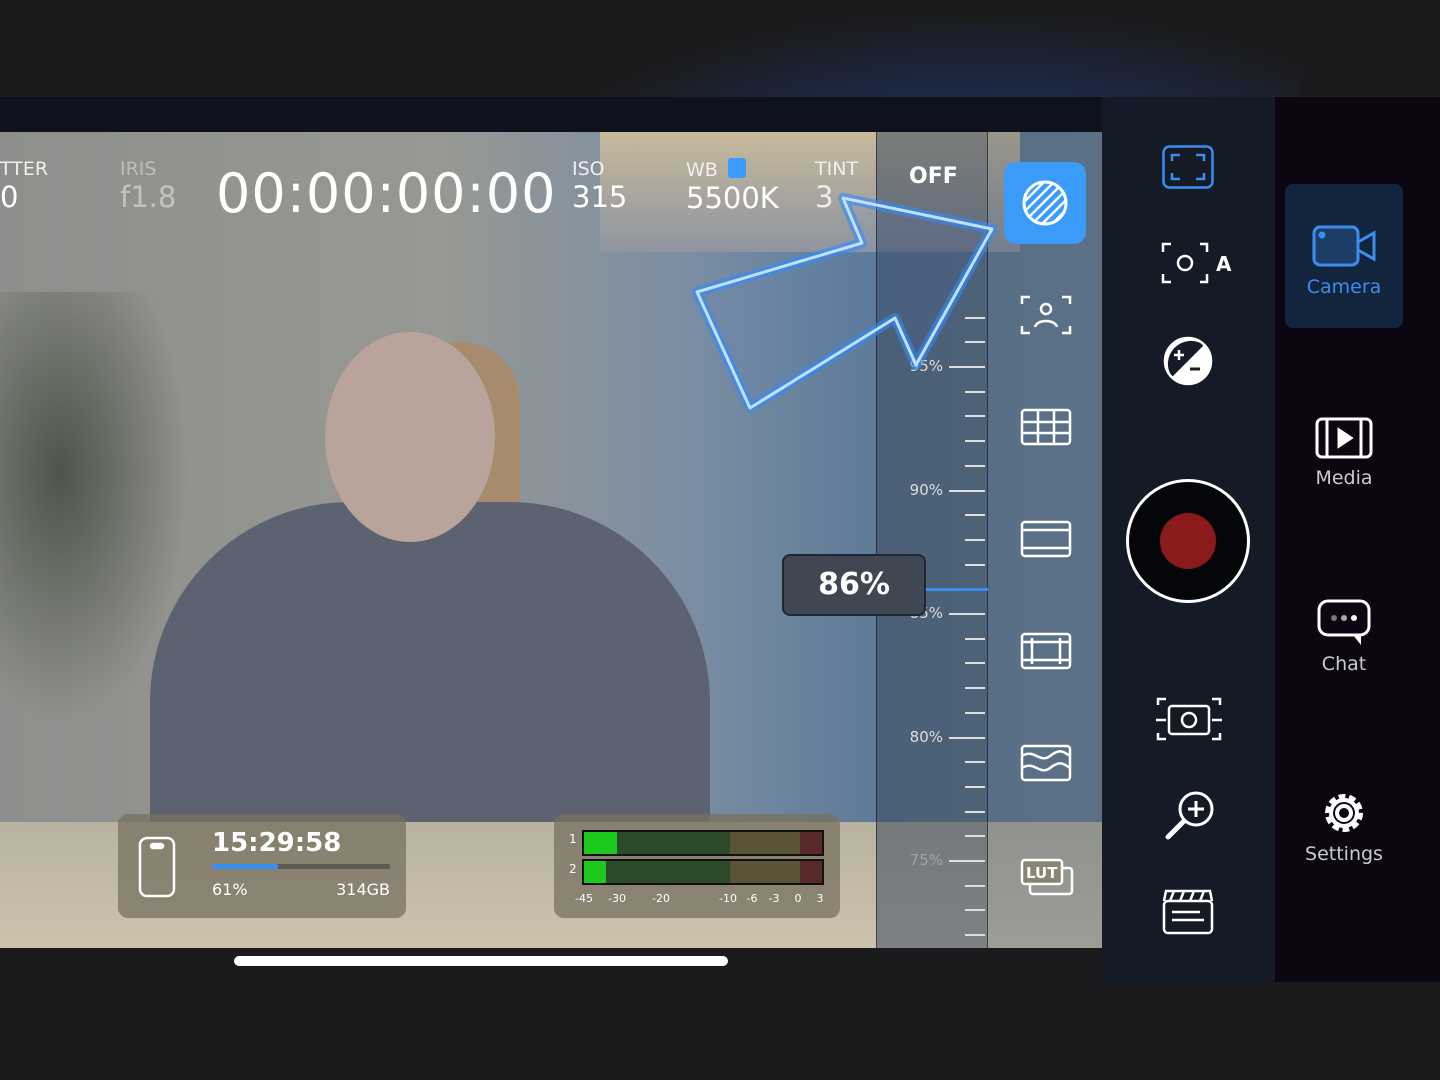  Describe the element at coordinates (1188, 911) in the screenshot. I see `clapper-button` at that location.